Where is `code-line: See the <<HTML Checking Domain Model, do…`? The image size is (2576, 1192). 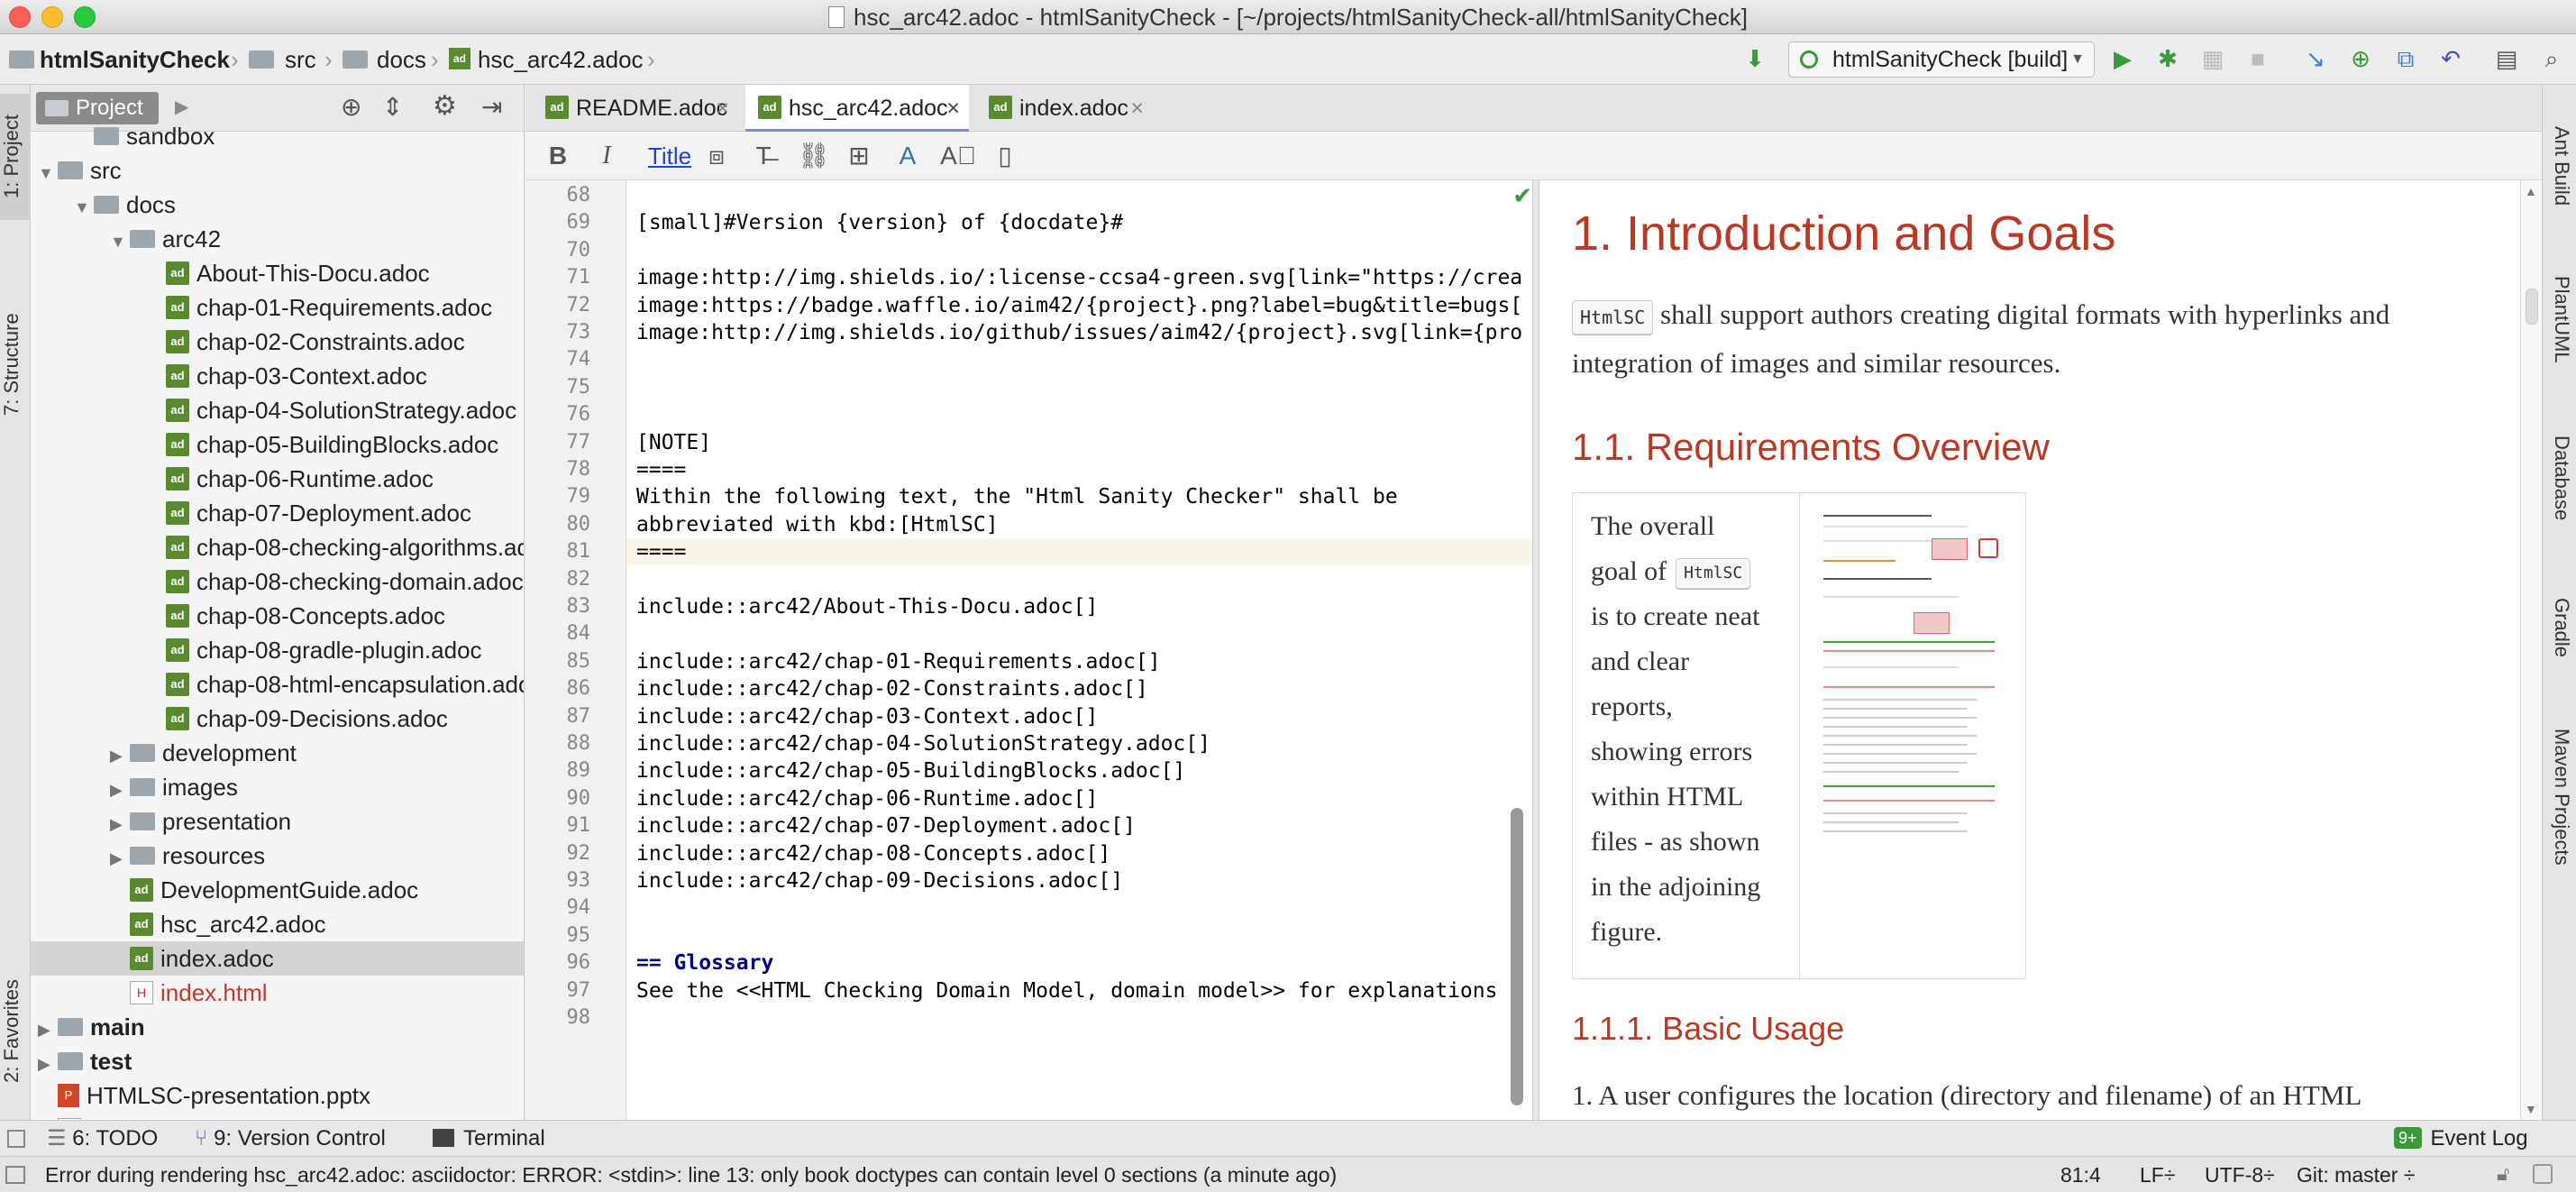
code-line: See the <<HTML Checking Domain Model, do… is located at coordinates (1079, 991).